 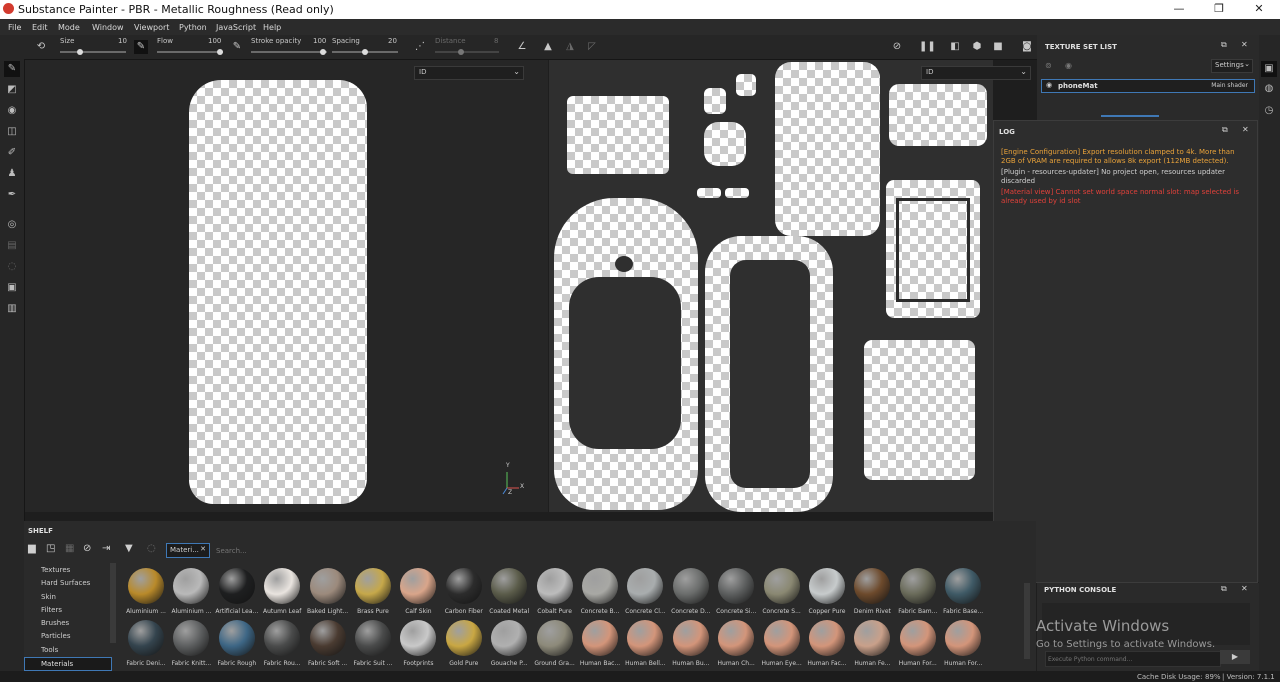 What do you see at coordinates (418, 591) in the screenshot?
I see `material-thumbnail: Calf Skin` at bounding box center [418, 591].